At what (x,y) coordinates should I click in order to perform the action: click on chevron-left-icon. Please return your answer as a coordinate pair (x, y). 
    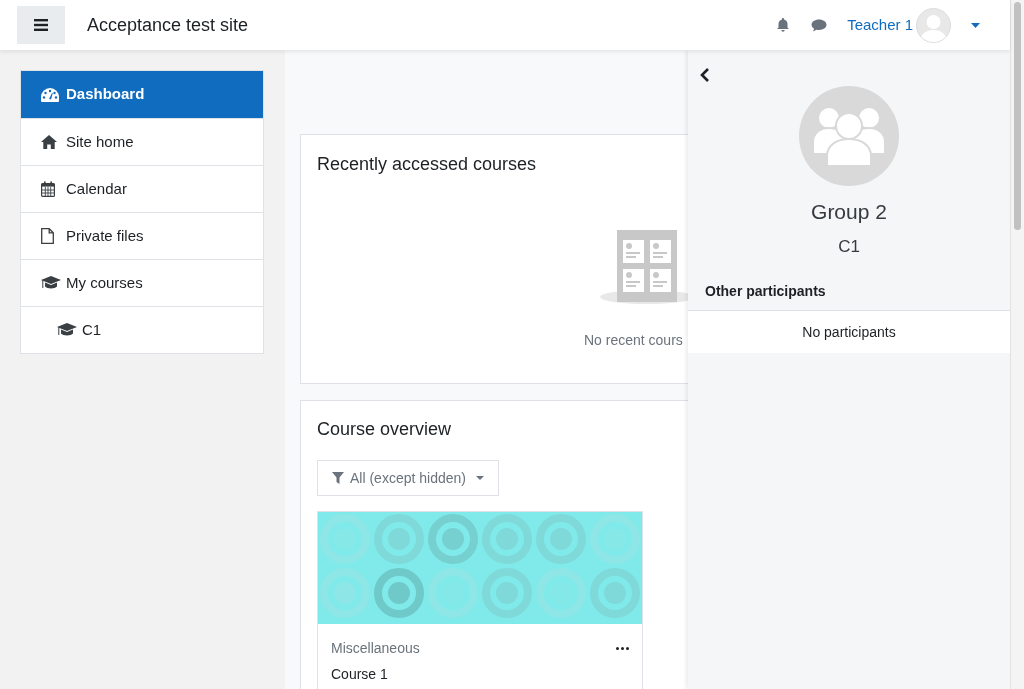
    Looking at the image, I should click on (705, 75).